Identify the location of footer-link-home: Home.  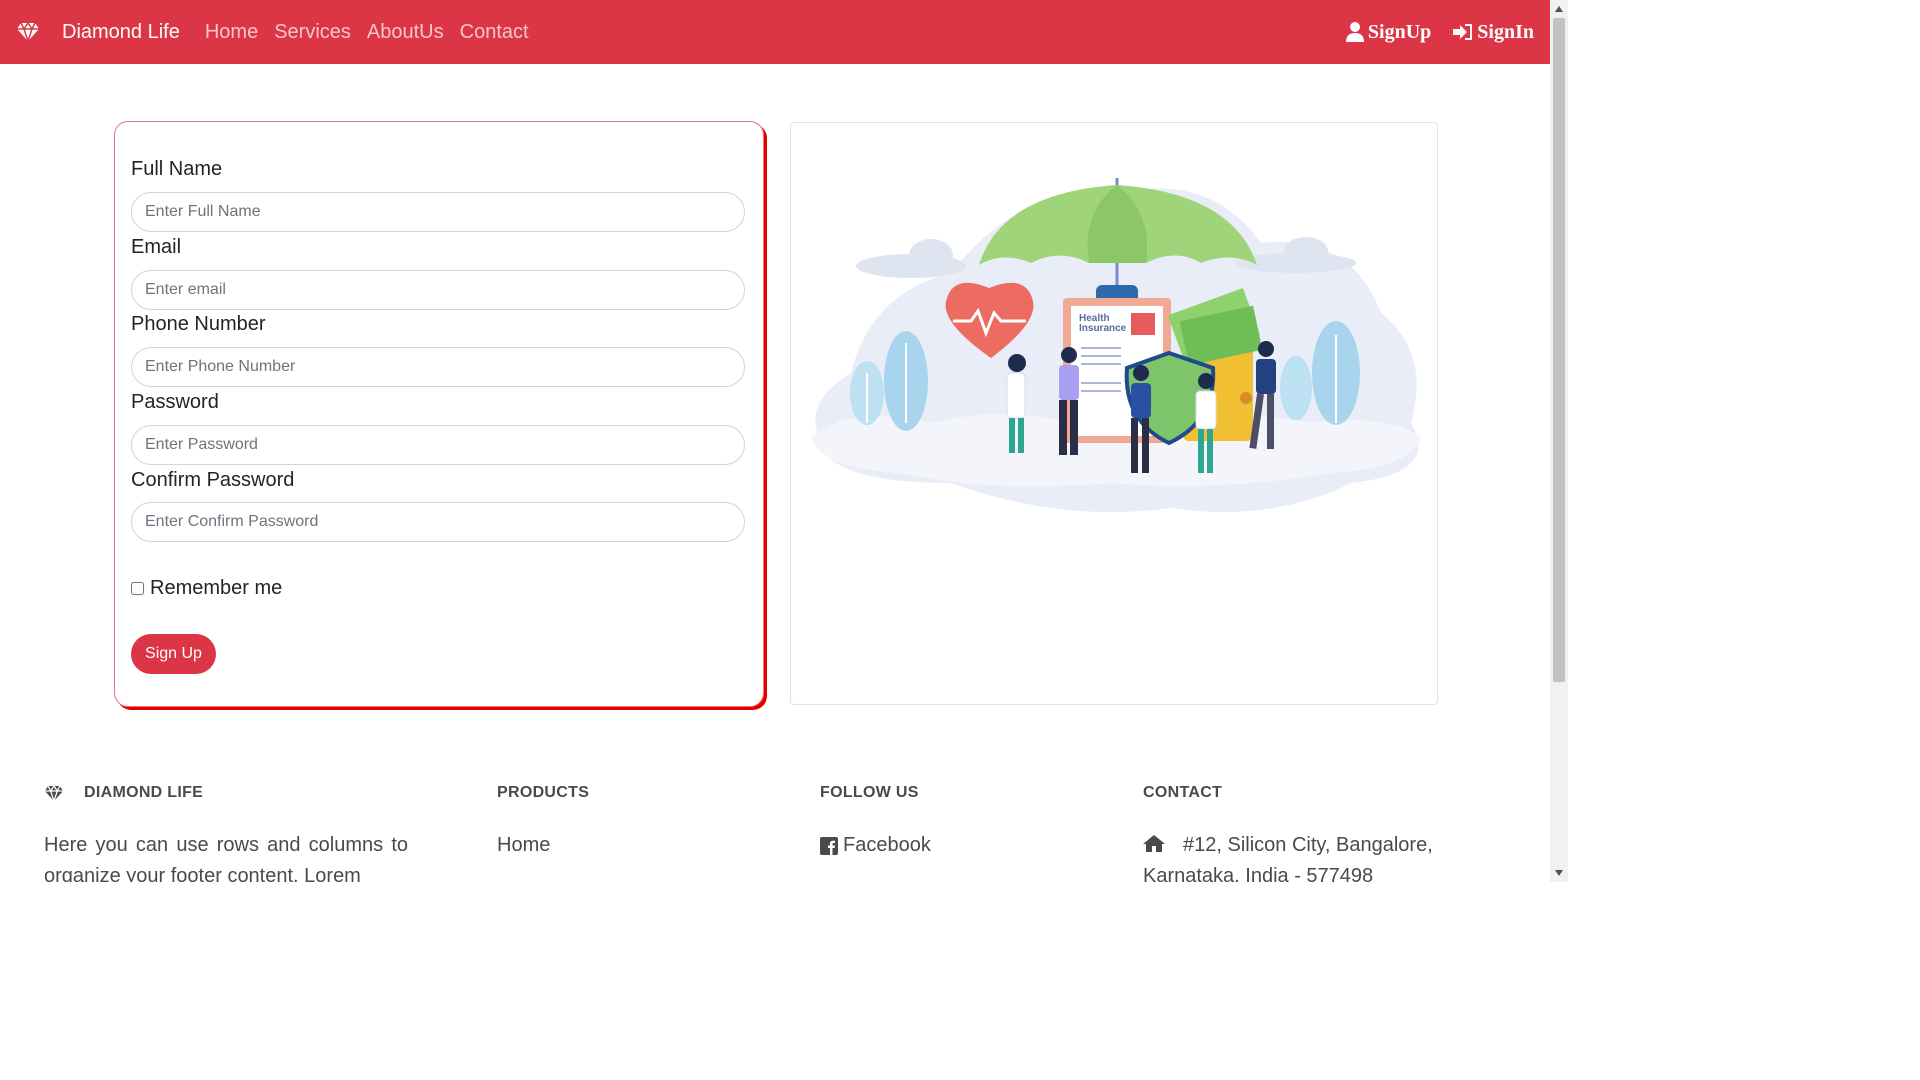
(523, 845).